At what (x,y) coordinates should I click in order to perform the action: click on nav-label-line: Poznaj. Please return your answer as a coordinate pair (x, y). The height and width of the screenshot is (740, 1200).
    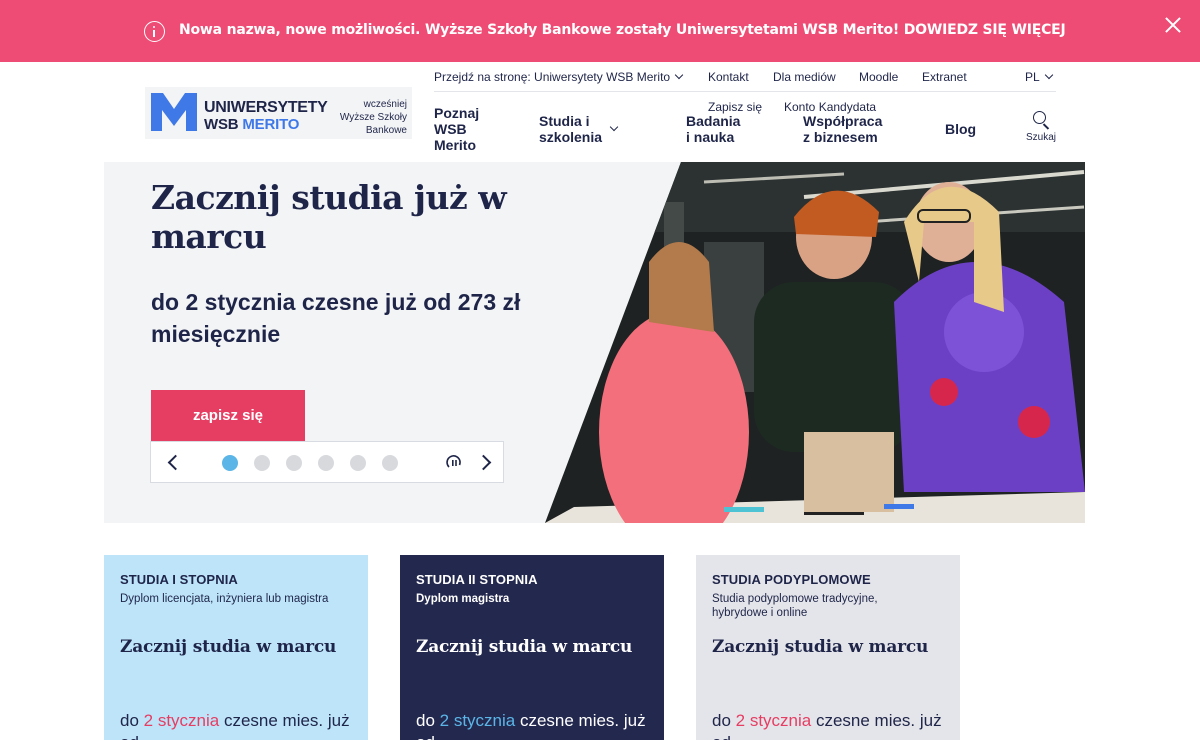
    Looking at the image, I should click on (457, 113).